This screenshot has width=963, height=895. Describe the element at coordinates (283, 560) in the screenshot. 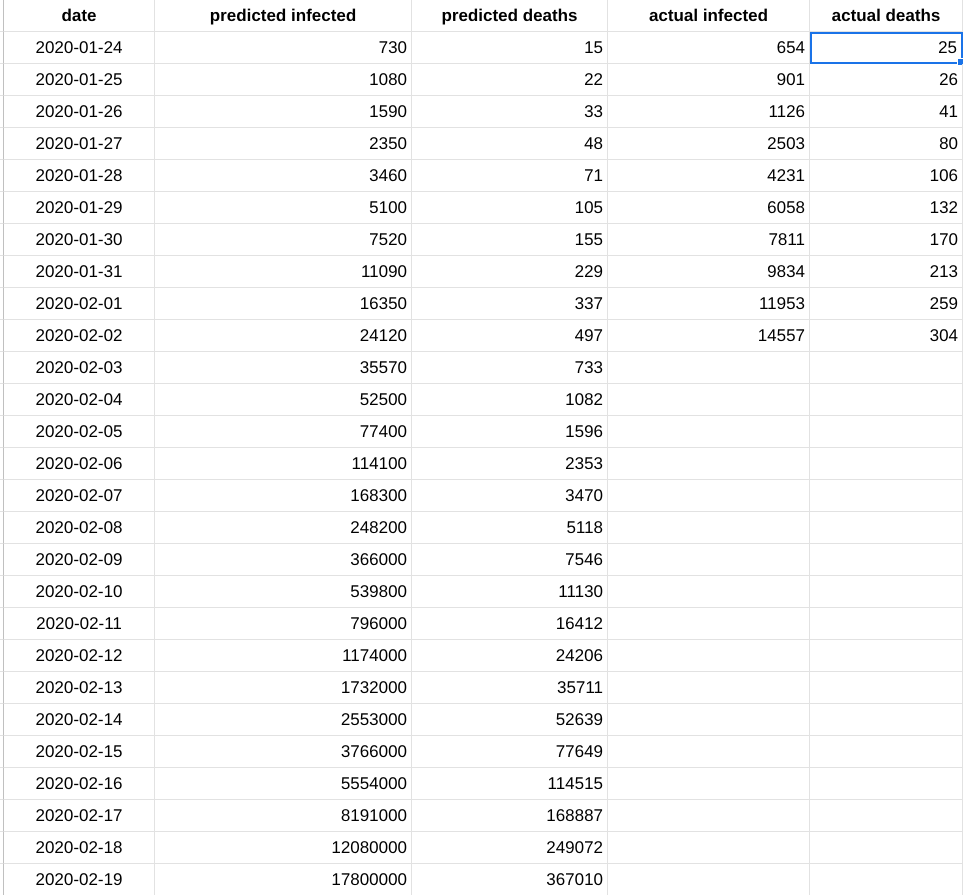

I see `table-cell: 366000` at that location.